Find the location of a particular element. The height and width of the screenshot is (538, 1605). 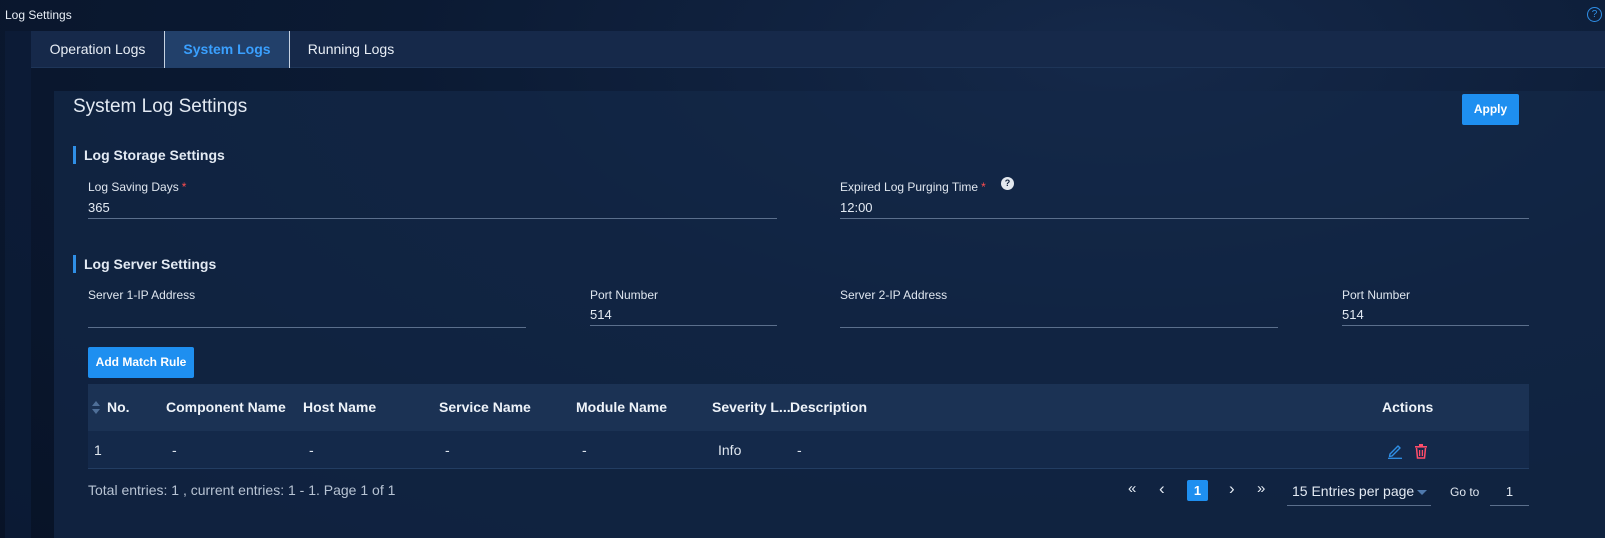

cell-description: - is located at coordinates (799, 450).